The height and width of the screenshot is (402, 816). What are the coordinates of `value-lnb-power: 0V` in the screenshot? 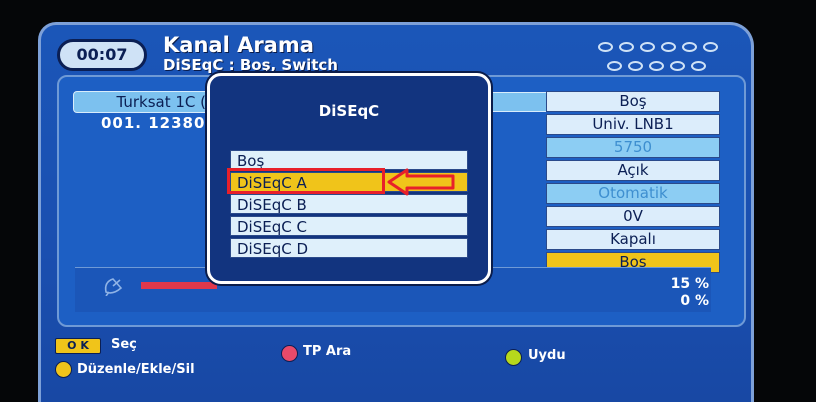 It's located at (633, 216).